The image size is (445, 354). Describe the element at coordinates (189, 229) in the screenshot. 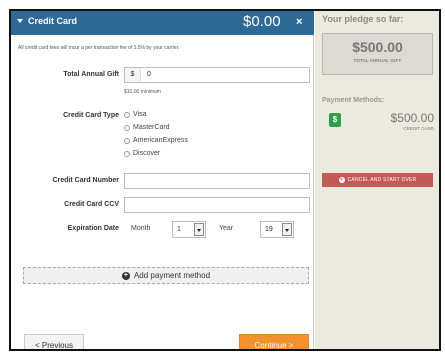

I see `month-select: 1` at that location.